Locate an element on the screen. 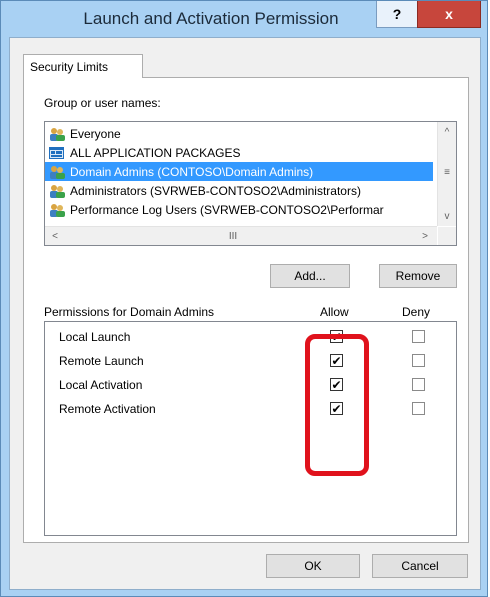 Image resolution: width=490 pixels, height=597 pixels. ok-button: OK is located at coordinates (313, 566).